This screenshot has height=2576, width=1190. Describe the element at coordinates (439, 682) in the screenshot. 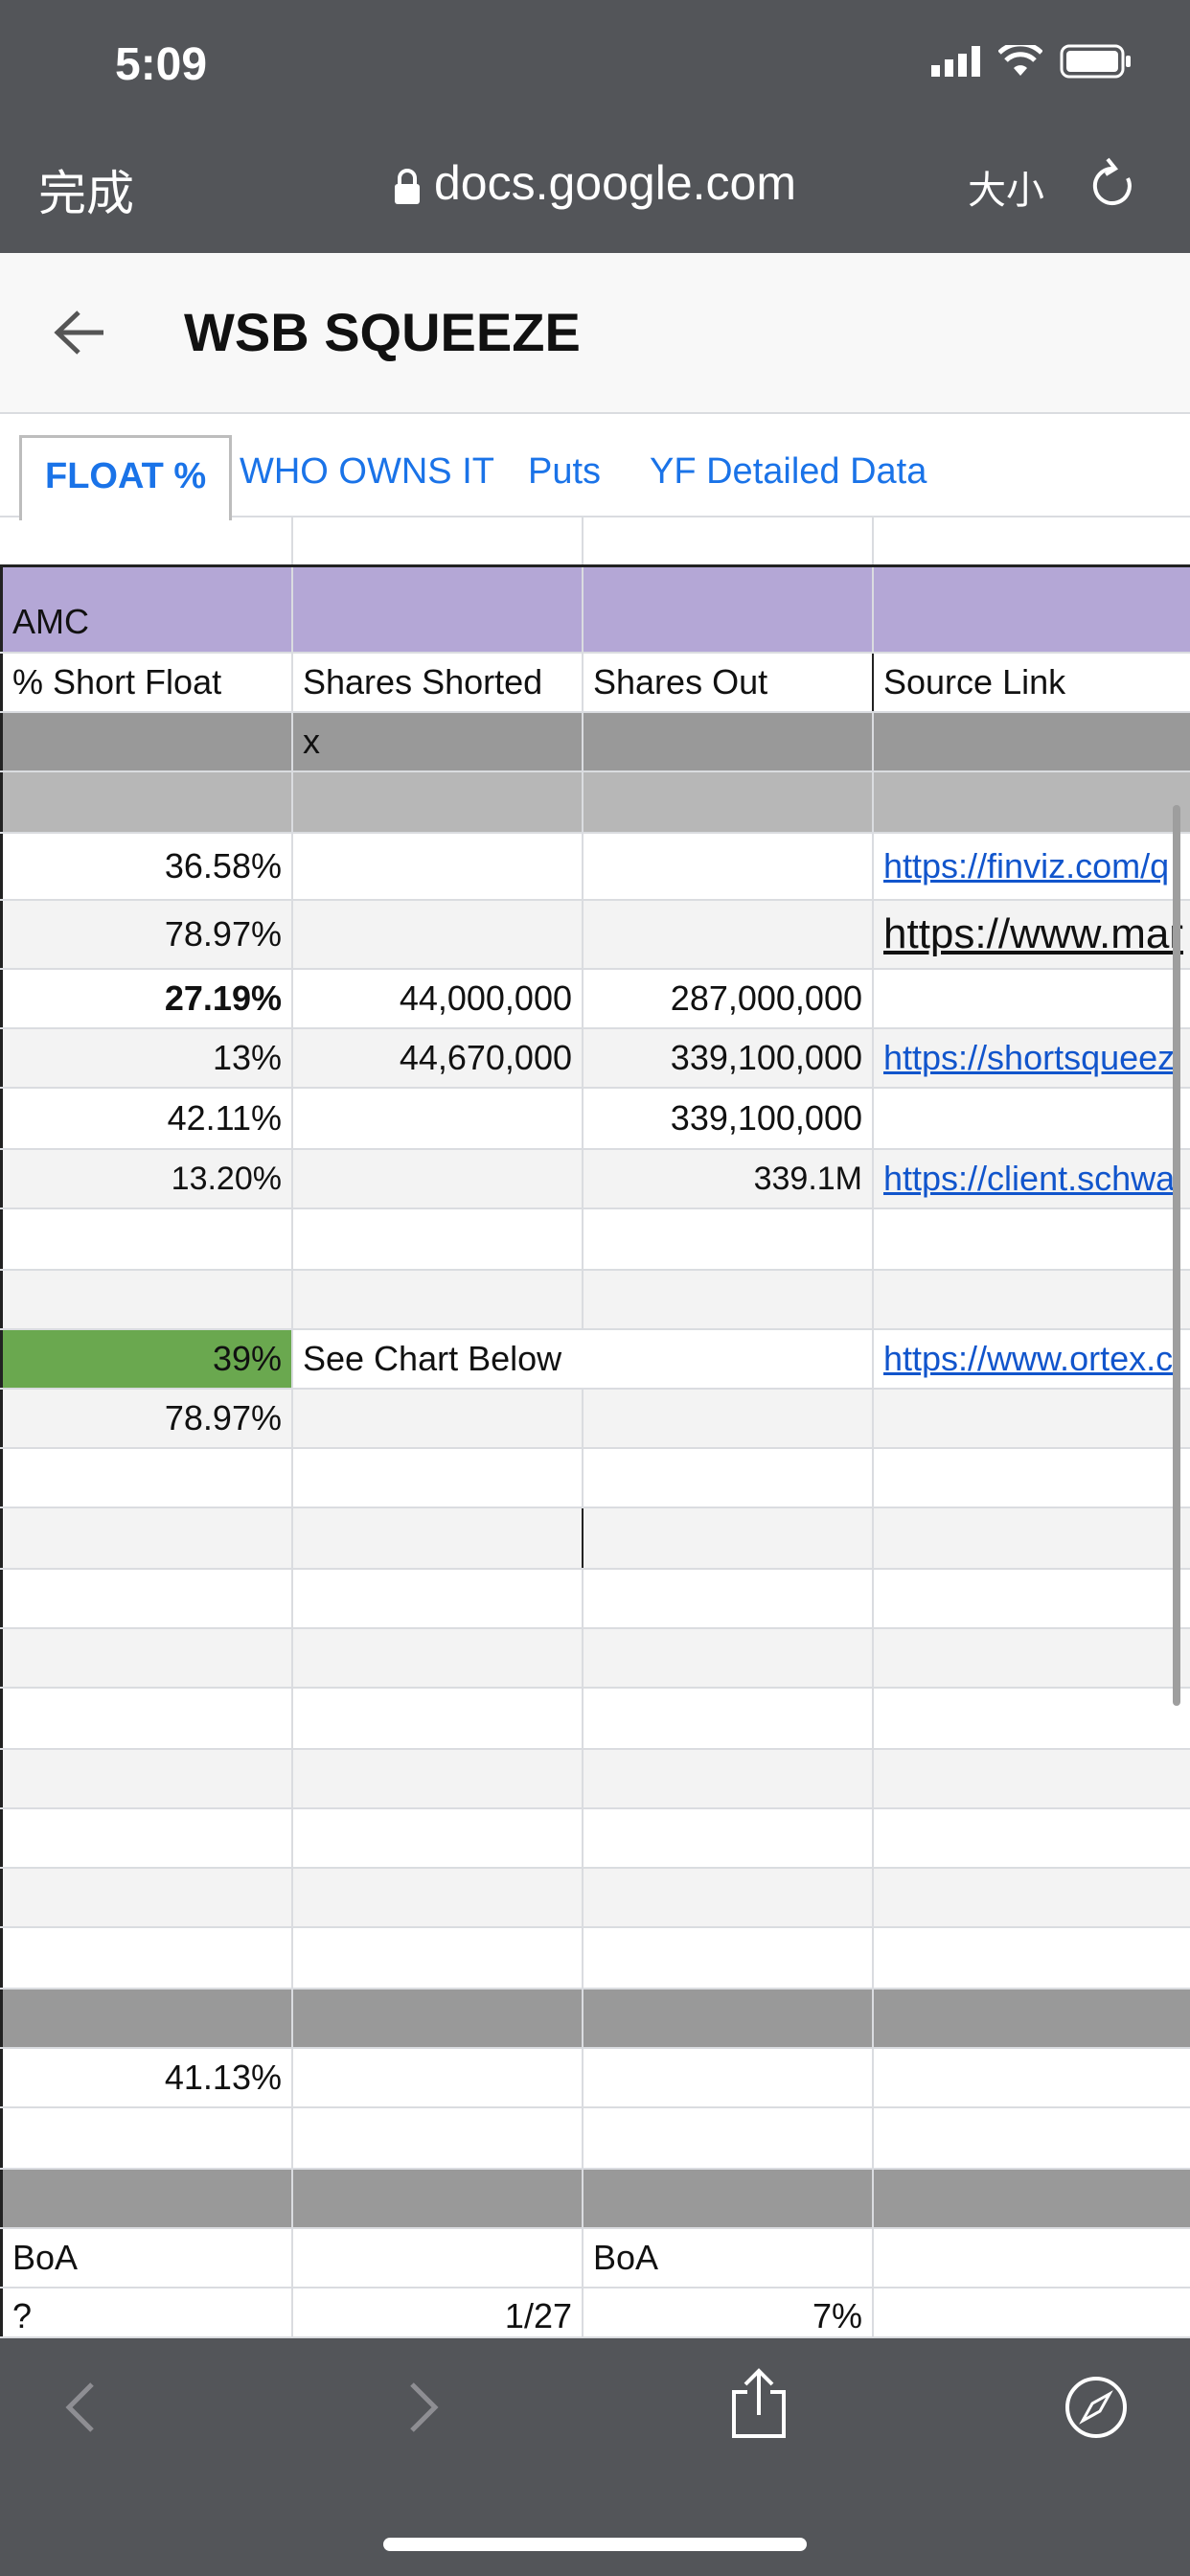

I see `header-cell: Shares Shorted` at that location.